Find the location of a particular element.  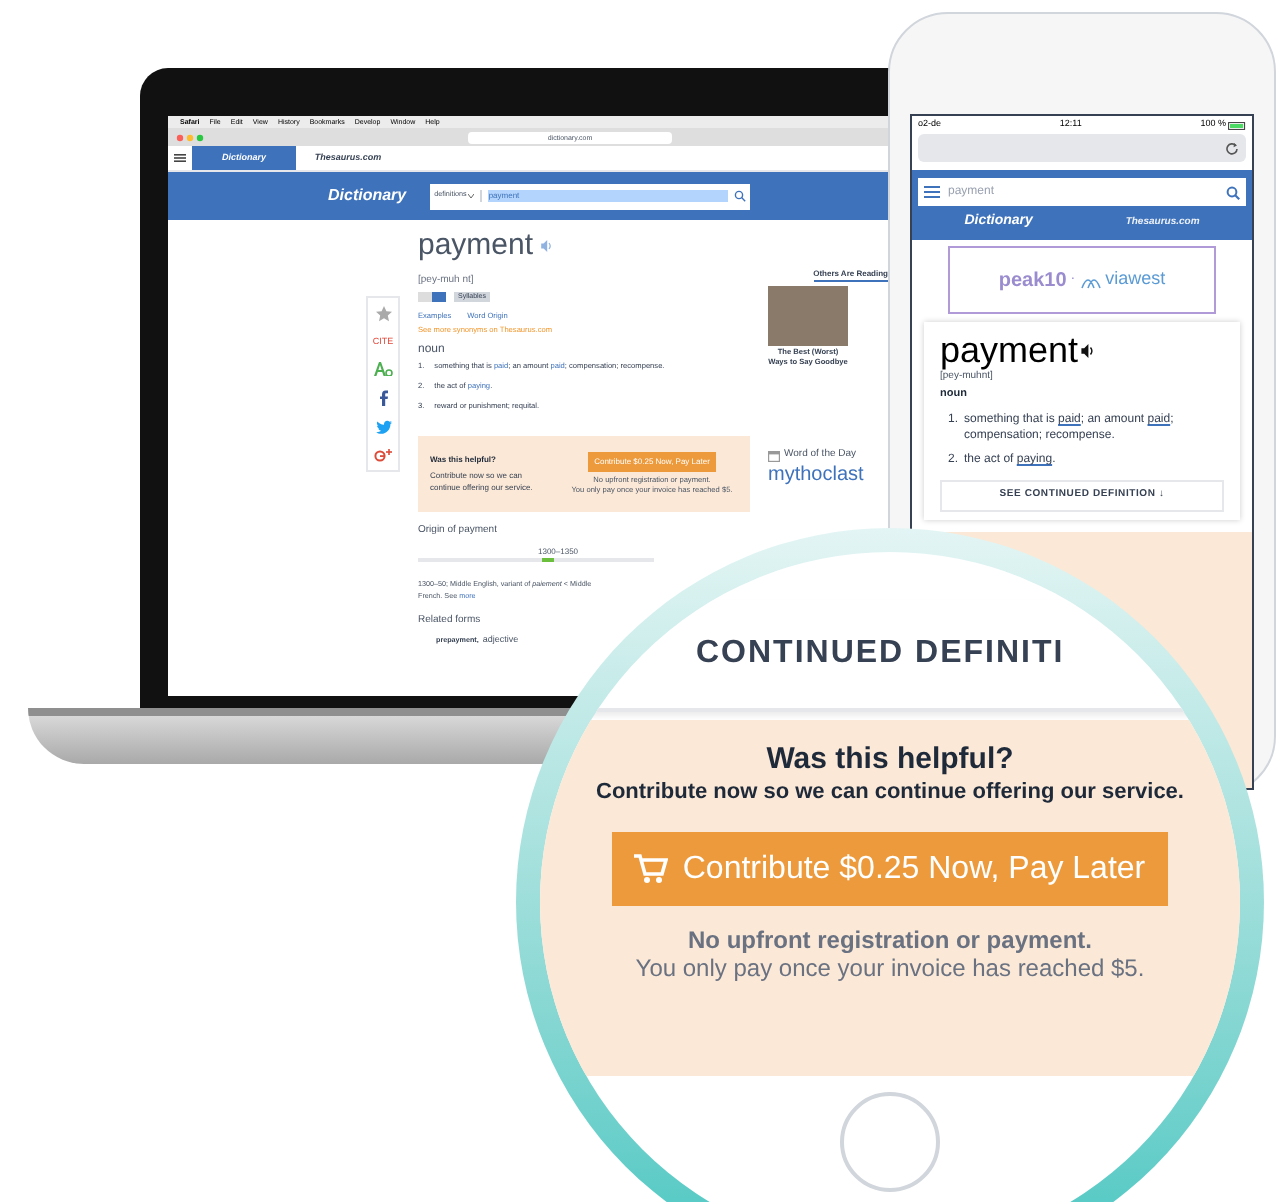

timeline-marker is located at coordinates (548, 559).